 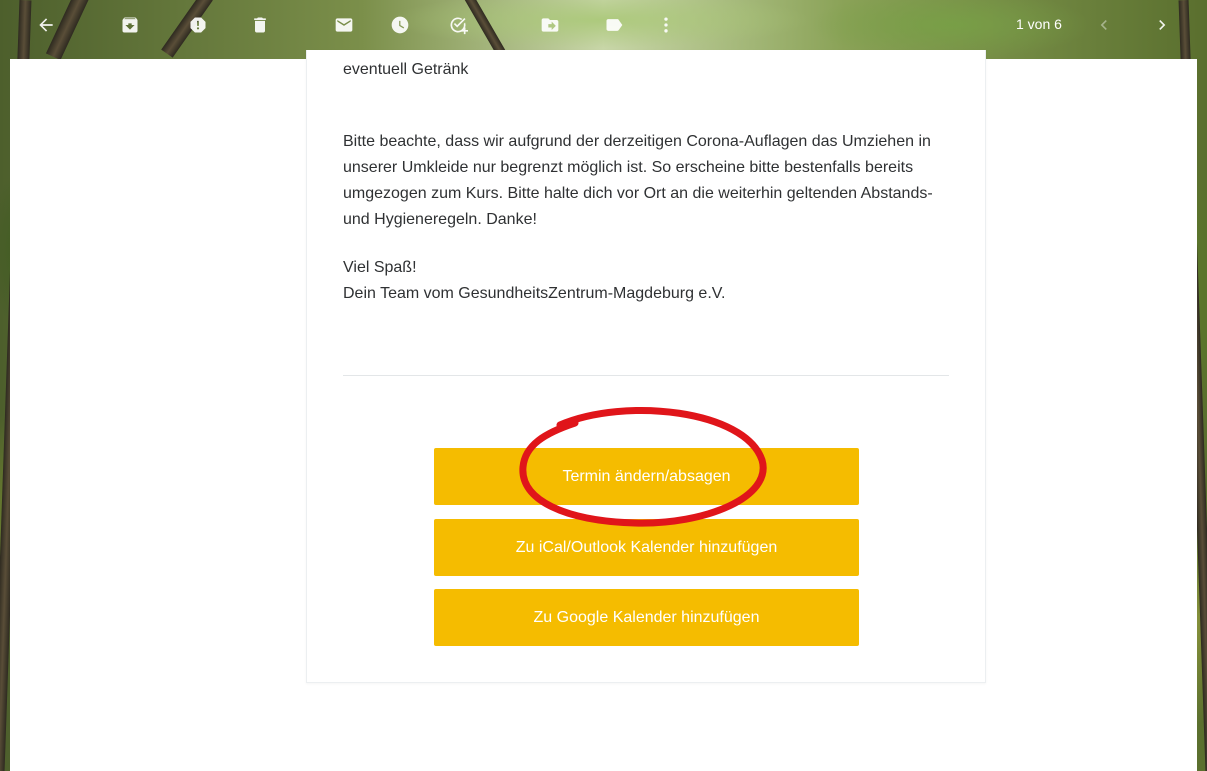 I want to click on snooze-icon, so click(x=400, y=25).